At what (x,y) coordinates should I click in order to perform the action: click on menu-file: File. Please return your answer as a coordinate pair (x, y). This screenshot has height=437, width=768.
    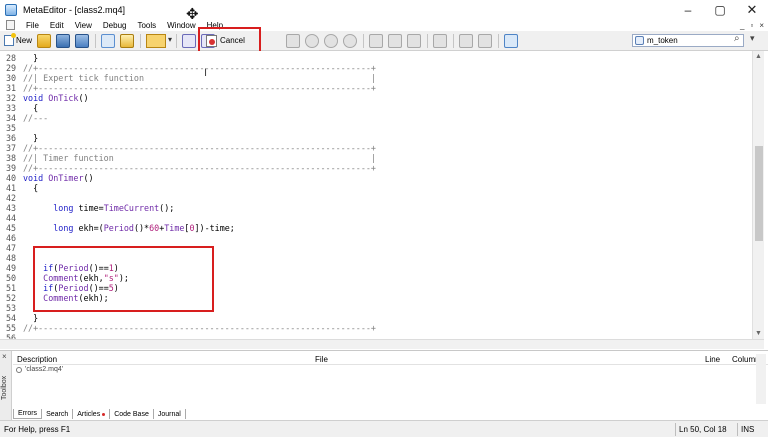
    Looking at the image, I should click on (32, 25).